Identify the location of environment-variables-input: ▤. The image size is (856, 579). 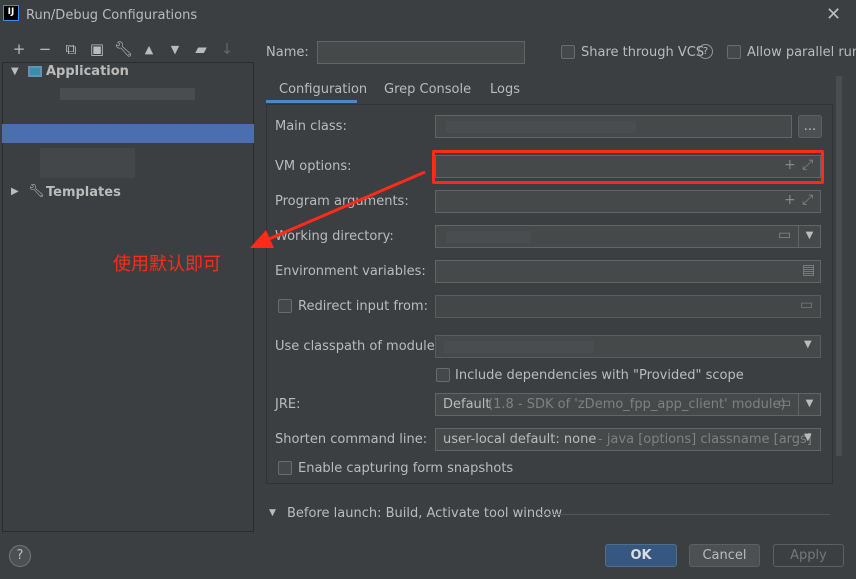
(628, 271).